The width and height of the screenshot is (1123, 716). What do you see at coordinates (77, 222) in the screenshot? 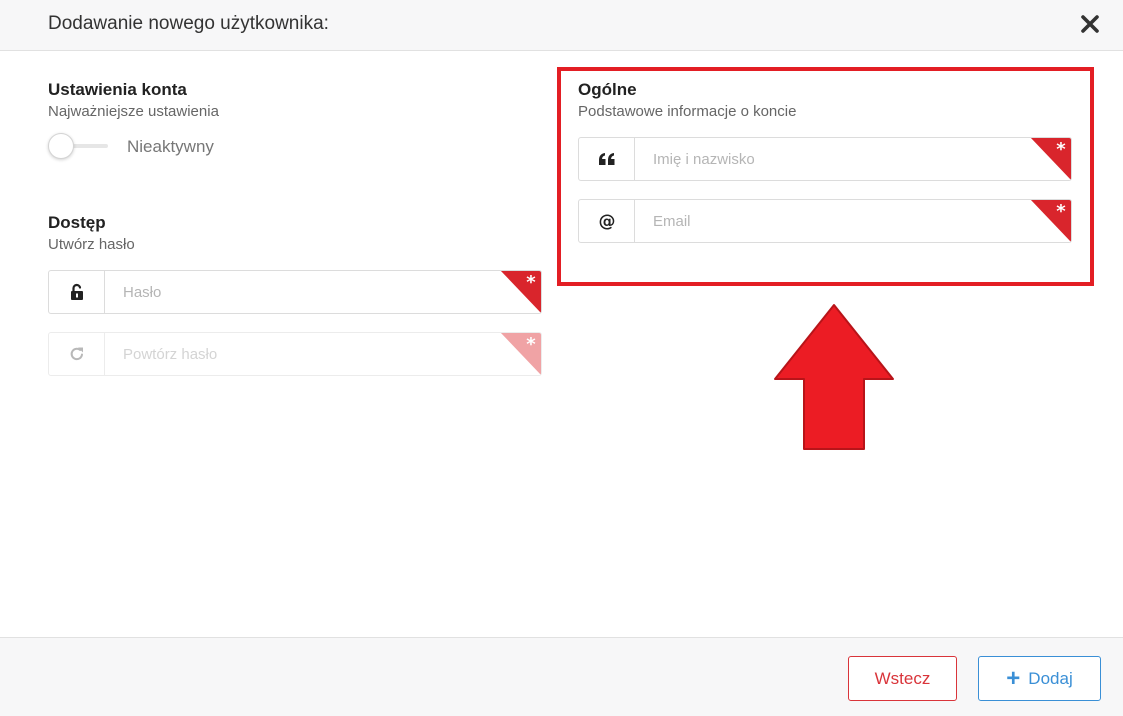
I see `access-title: Dostęp` at bounding box center [77, 222].